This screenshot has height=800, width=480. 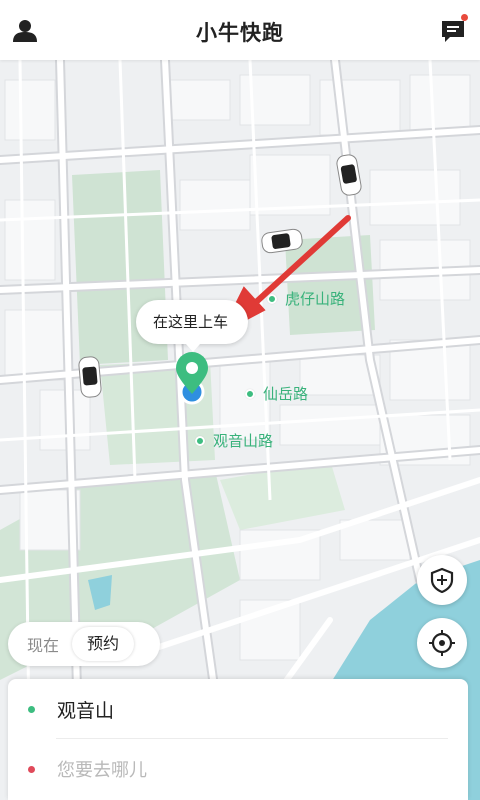 I want to click on pickup-field: 观音山, so click(x=238, y=709).